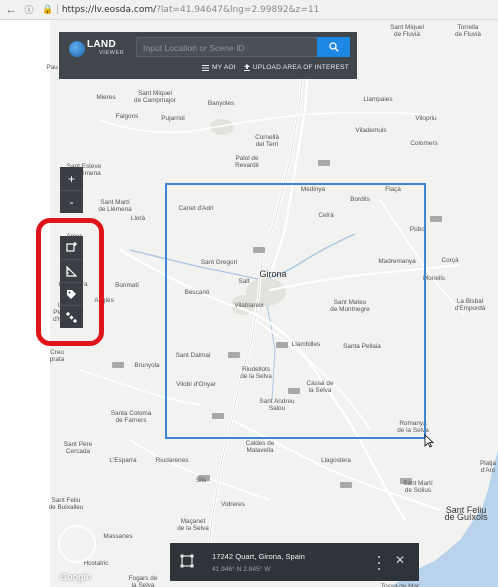 This screenshot has width=498, height=587. Describe the element at coordinates (96, 563) in the screenshot. I see `place-label-hostalric: Hostalric` at that location.